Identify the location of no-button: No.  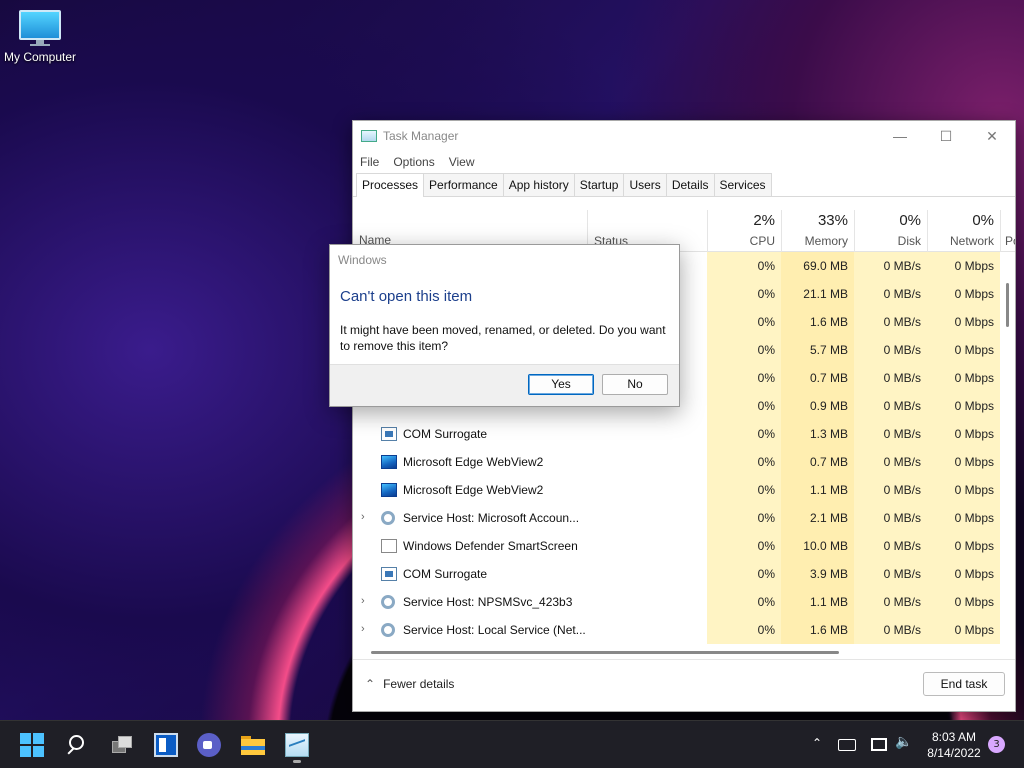
(635, 384).